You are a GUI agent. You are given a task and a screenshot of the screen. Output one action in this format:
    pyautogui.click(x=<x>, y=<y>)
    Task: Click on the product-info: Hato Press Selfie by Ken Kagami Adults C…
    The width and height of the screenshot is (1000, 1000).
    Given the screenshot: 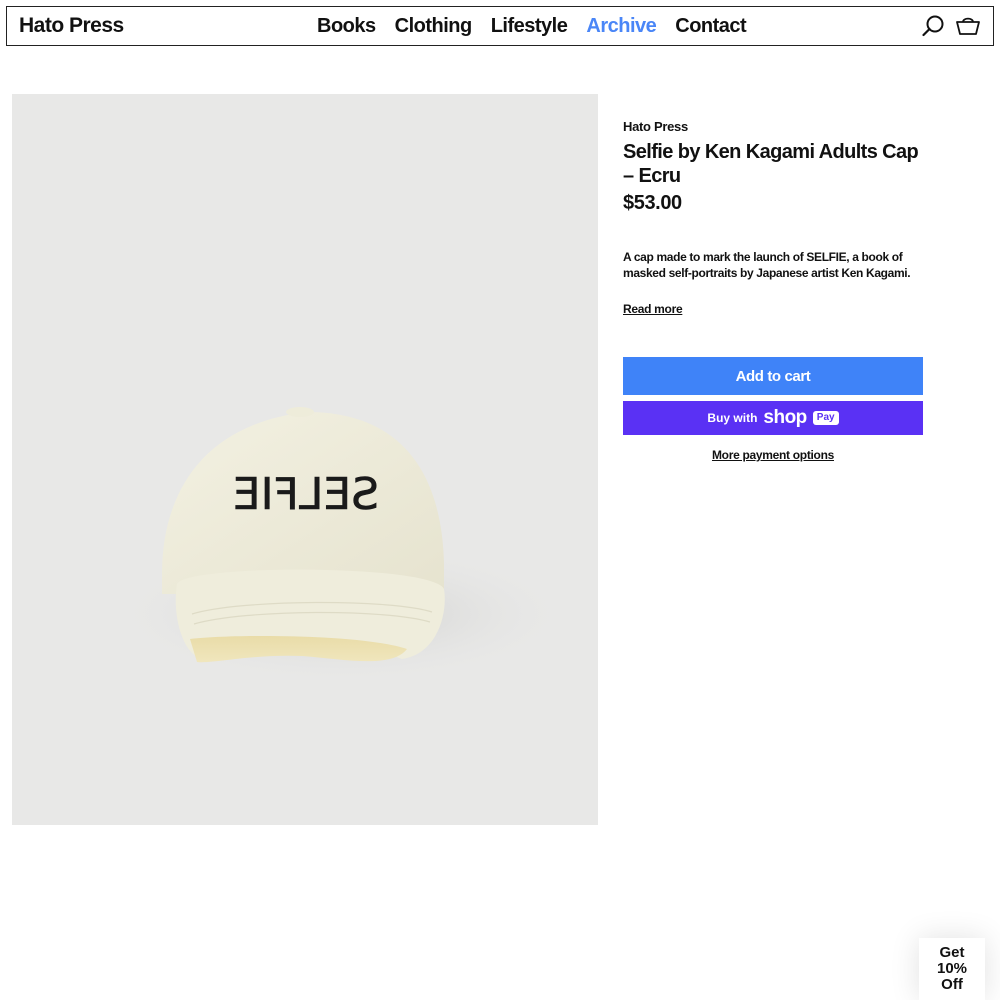 What is the action you would take?
    pyautogui.click(x=773, y=218)
    